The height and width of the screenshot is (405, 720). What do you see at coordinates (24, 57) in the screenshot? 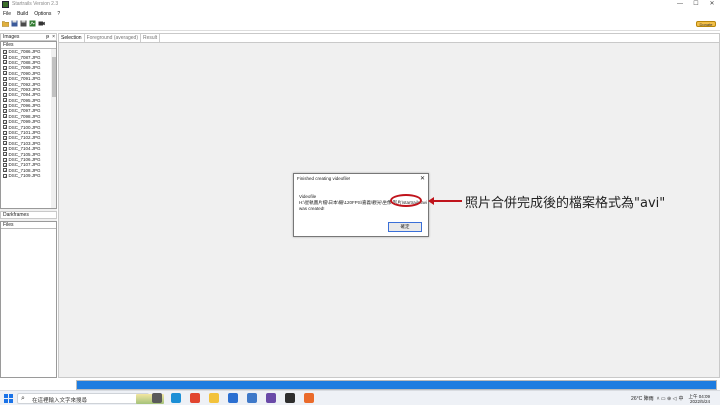
I see `file-name: DSC_7087.JPG` at bounding box center [24, 57].